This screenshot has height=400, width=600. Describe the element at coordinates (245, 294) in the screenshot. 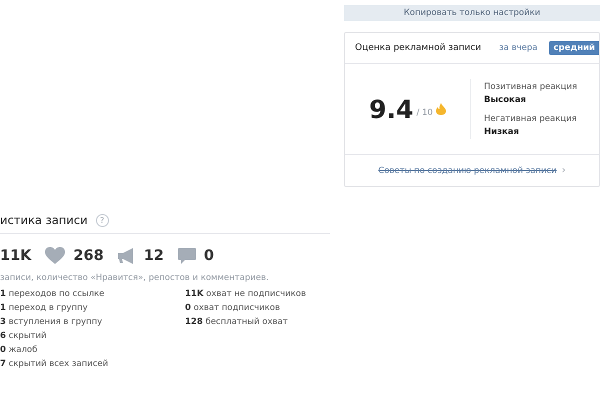

I see `stat-line: 11K охват не подписчиков` at that location.